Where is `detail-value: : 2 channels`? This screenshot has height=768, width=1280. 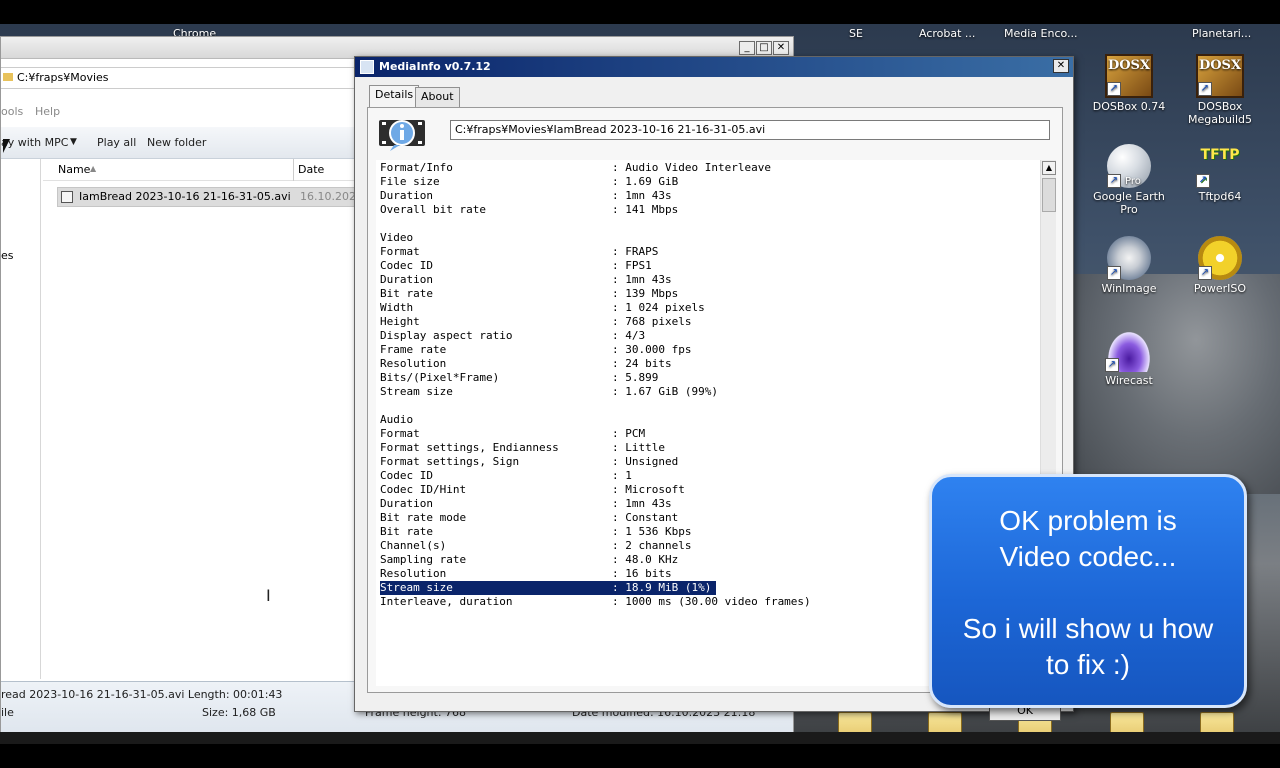 detail-value: : 2 channels is located at coordinates (652, 545).